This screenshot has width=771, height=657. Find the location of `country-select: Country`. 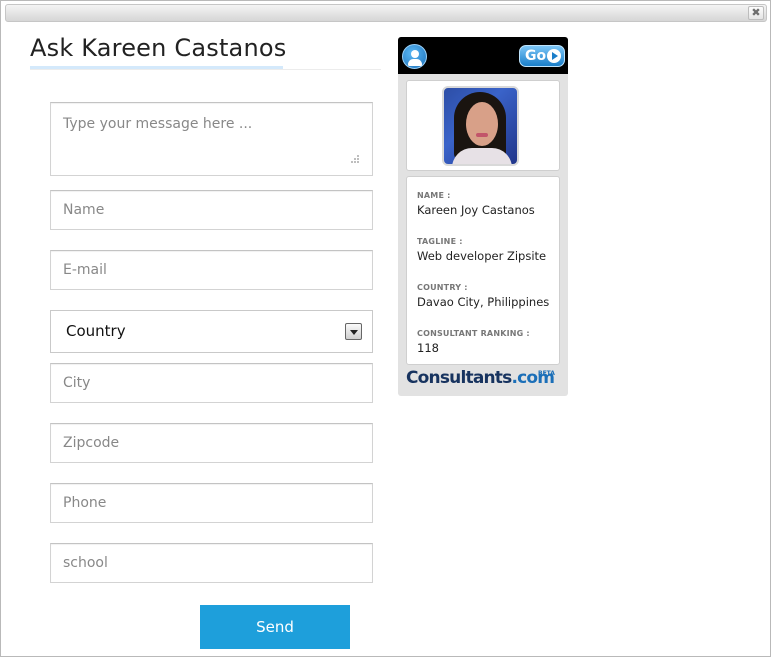

country-select: Country is located at coordinates (211, 331).